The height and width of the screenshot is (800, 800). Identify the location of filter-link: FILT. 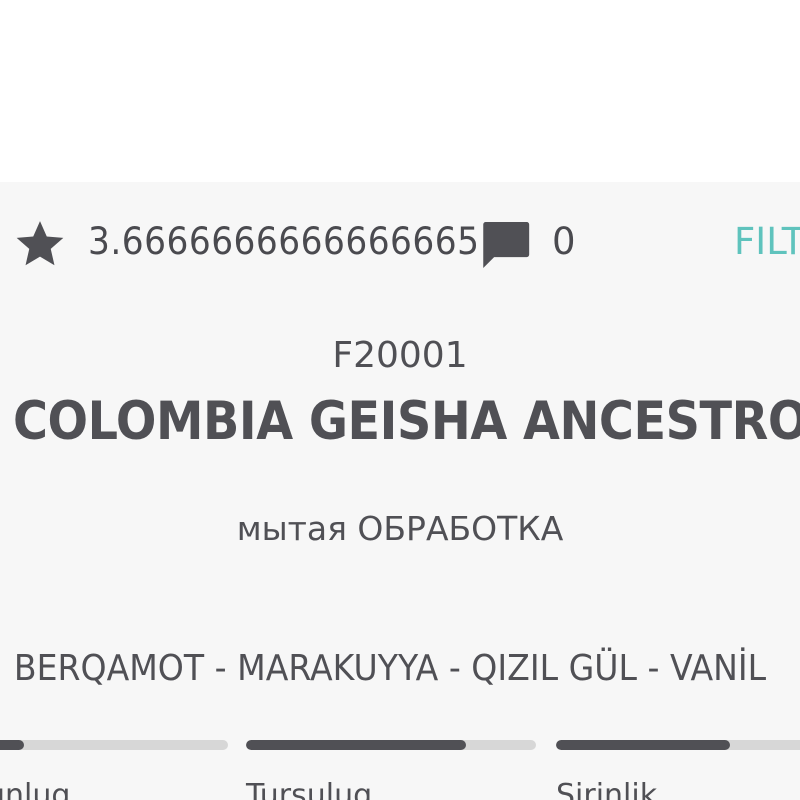
(767, 242).